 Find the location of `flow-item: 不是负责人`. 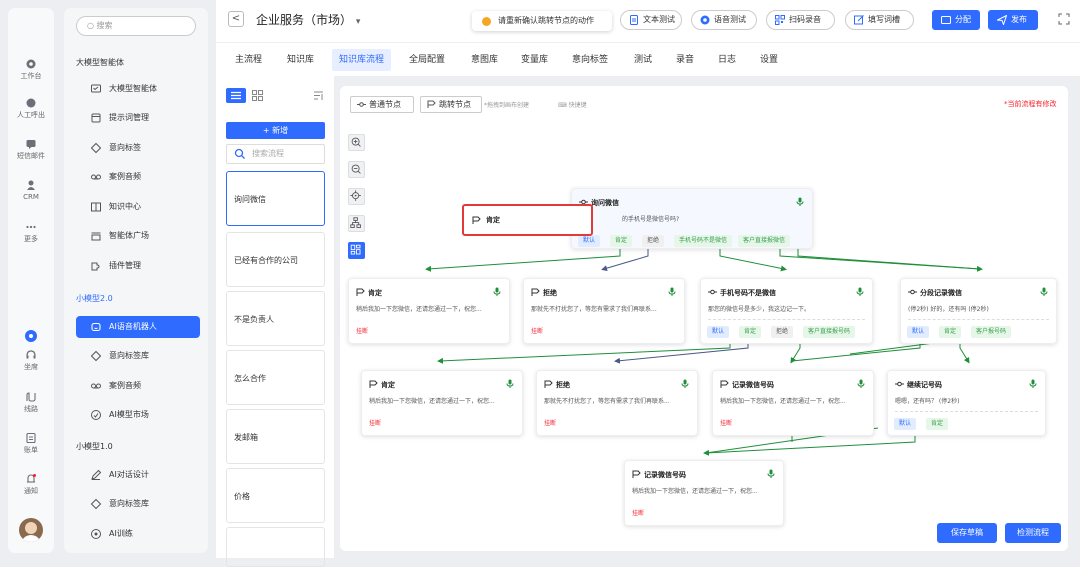

flow-item: 不是负责人 is located at coordinates (275, 318).